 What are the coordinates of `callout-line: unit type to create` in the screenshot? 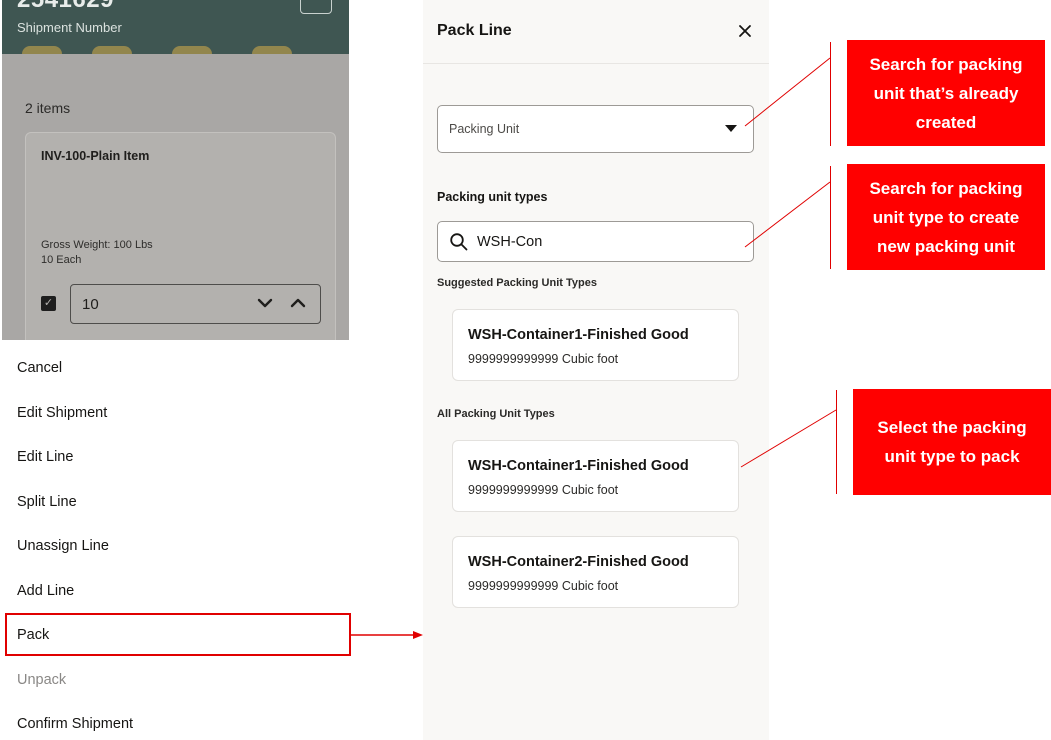 It's located at (946, 217).